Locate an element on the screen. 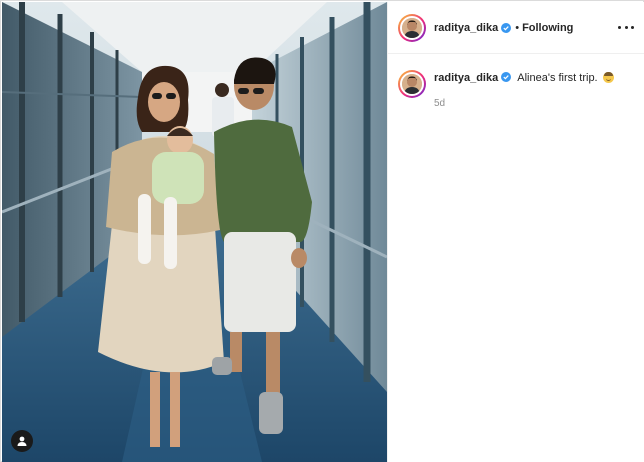  caption-username: raditya_dika is located at coordinates (466, 78).